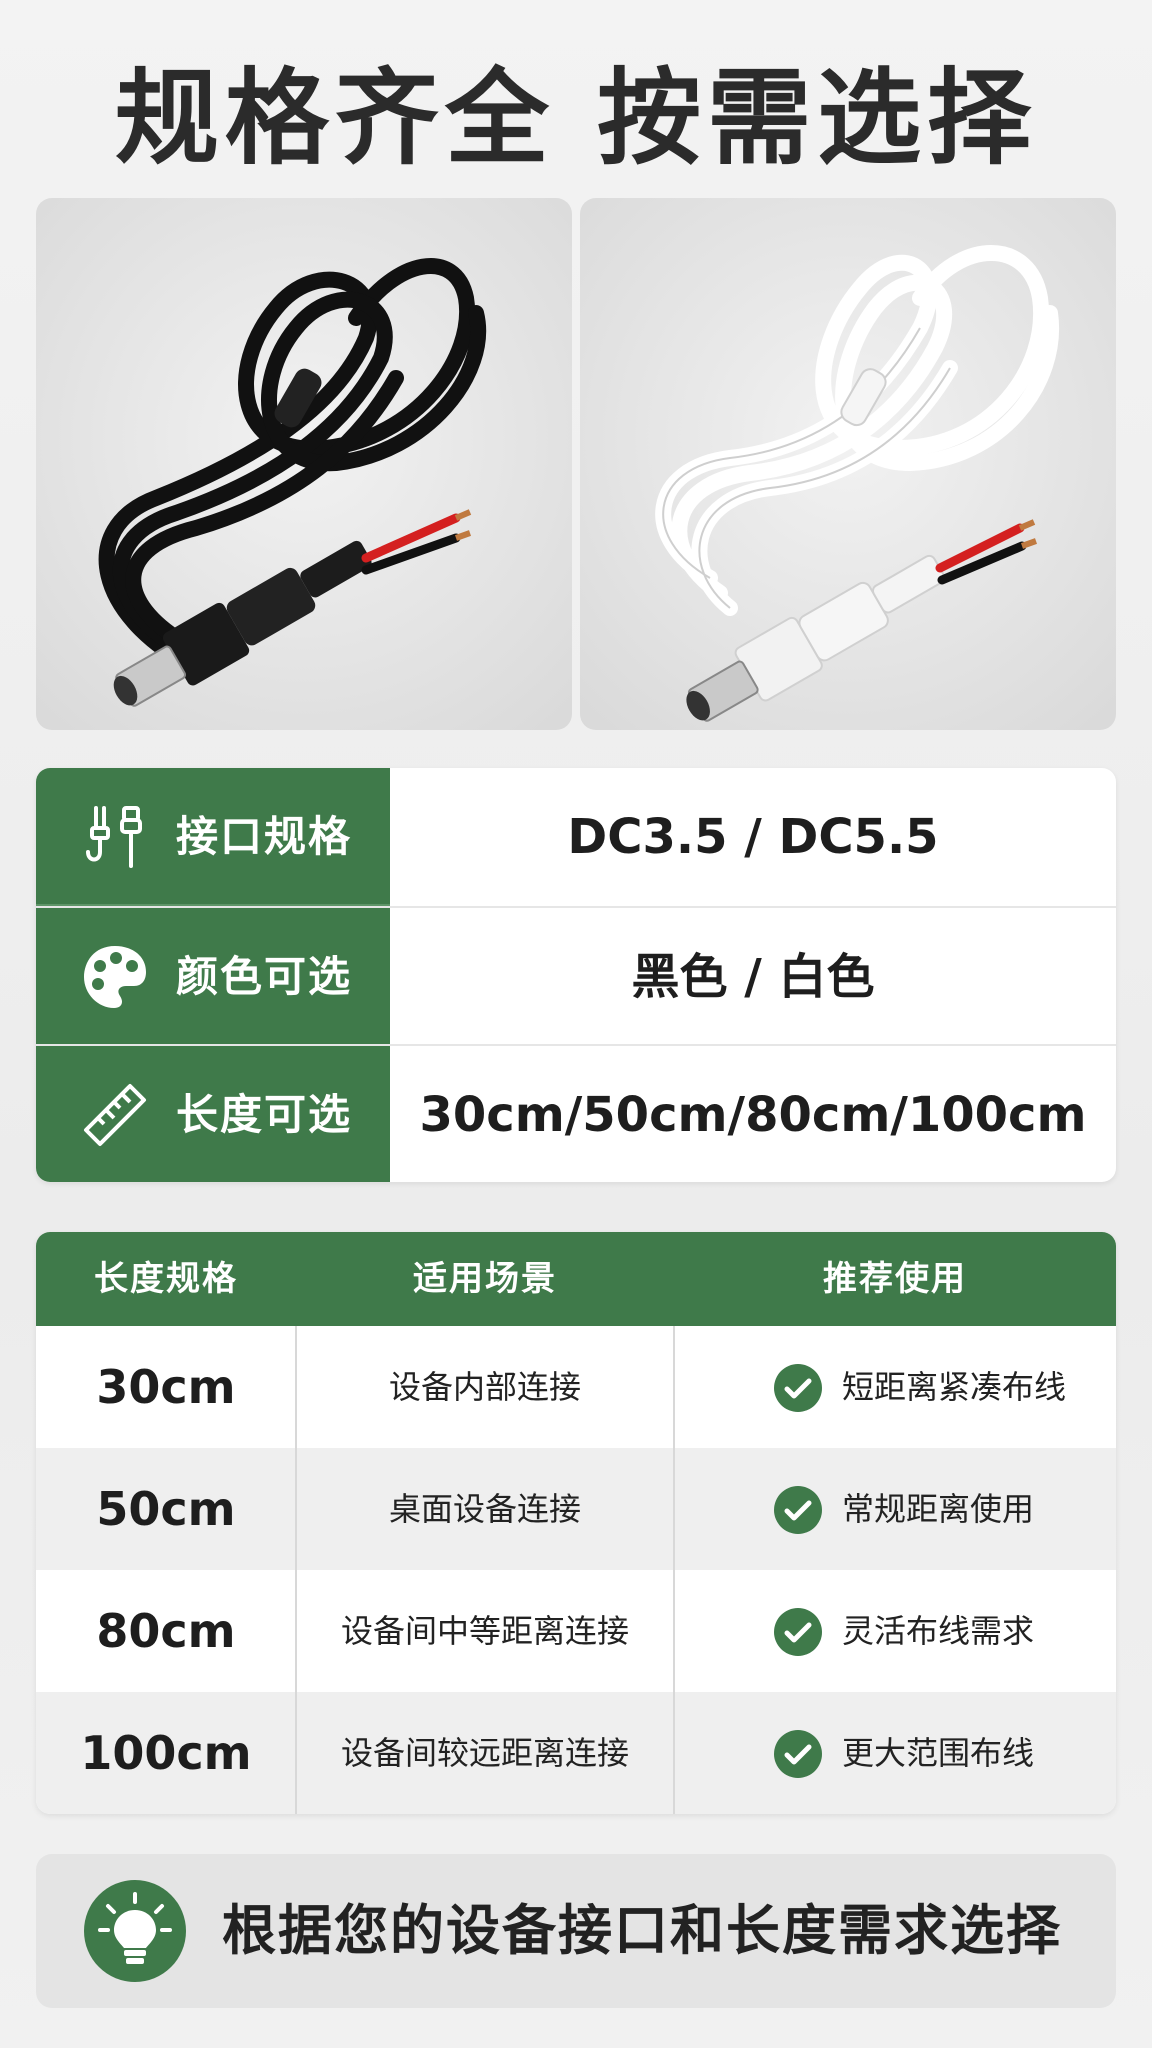  I want to click on white-dc-cable-icon, so click(857, 483).